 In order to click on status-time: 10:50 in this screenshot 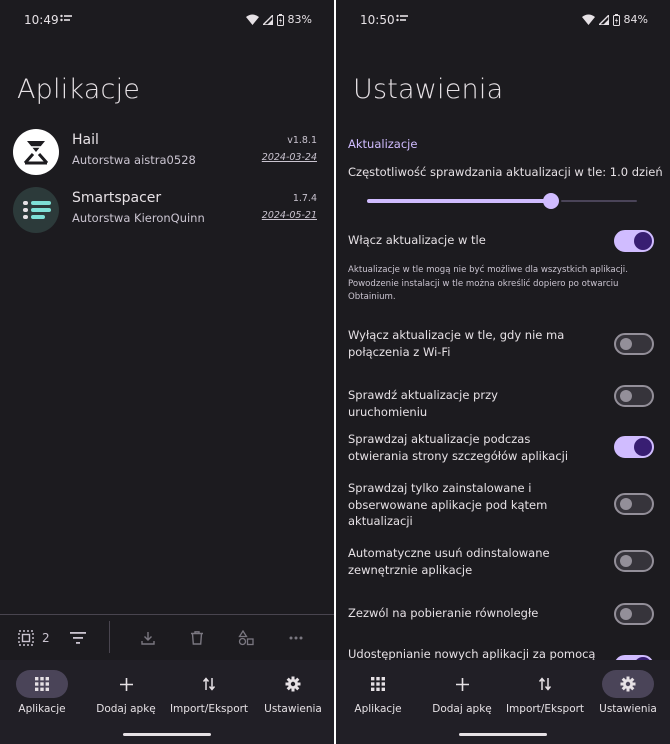, I will do `click(377, 20)`.